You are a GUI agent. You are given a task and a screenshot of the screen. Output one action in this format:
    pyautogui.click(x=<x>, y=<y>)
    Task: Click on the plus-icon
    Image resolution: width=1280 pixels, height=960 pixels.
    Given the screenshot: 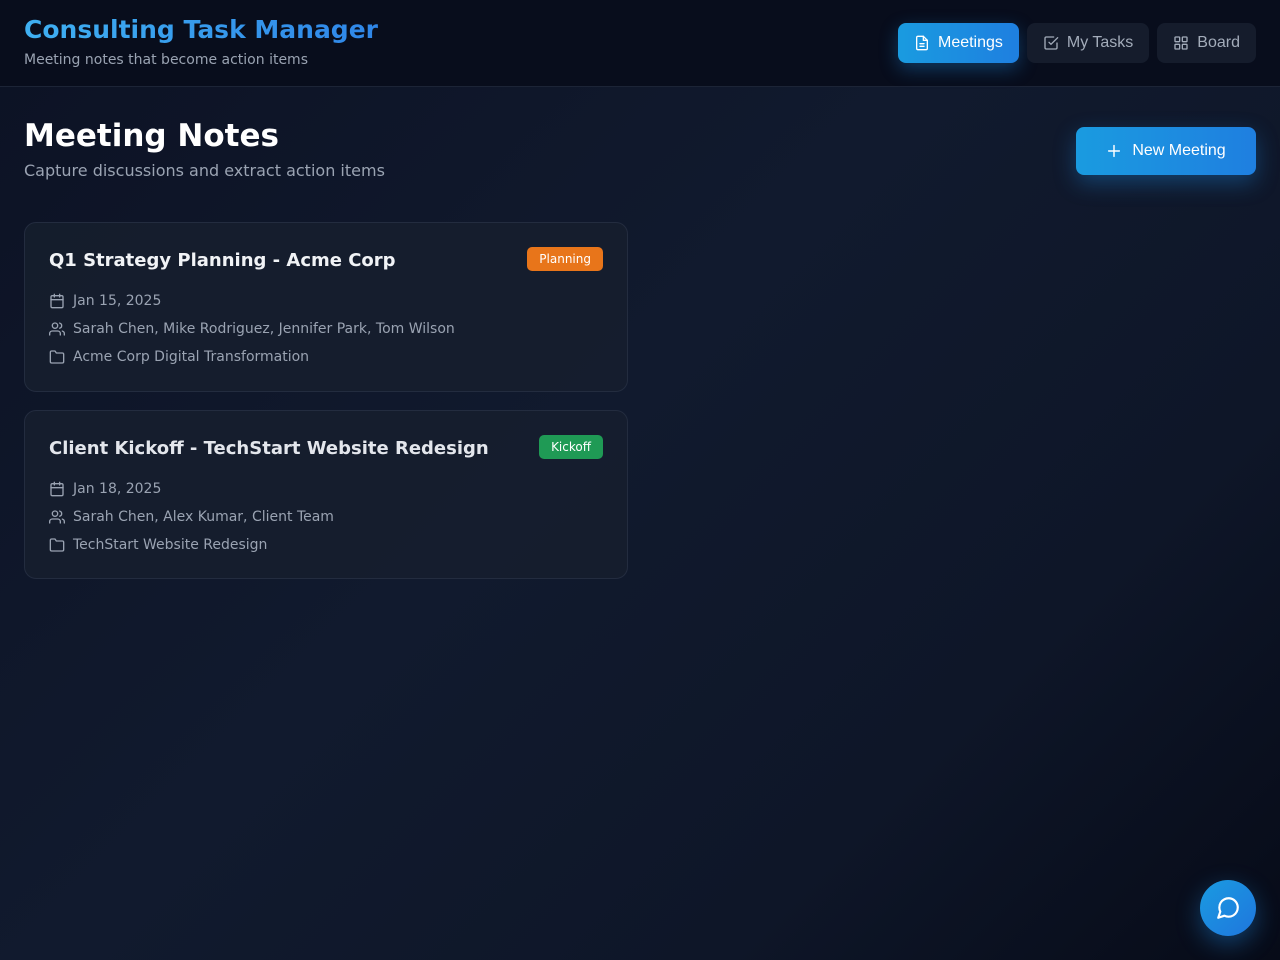 What is the action you would take?
    pyautogui.click(x=1114, y=151)
    